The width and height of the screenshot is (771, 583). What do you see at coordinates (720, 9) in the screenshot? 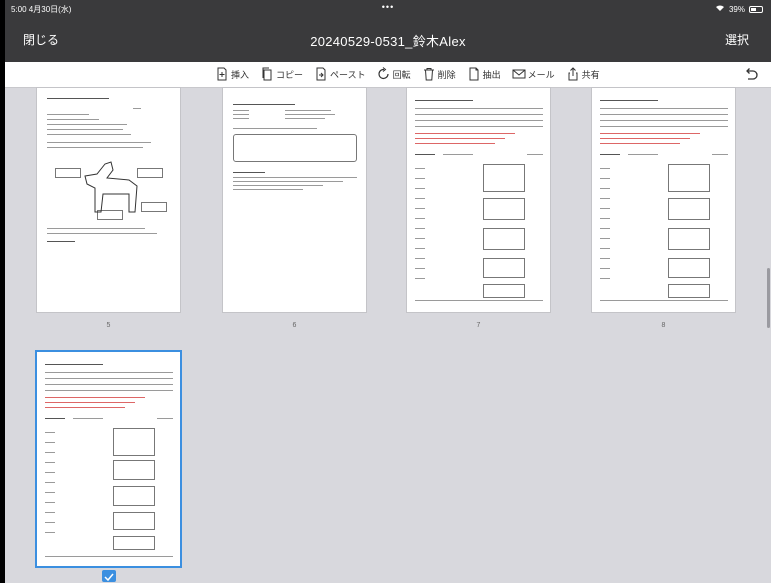
I see `wifi-icon` at bounding box center [720, 9].